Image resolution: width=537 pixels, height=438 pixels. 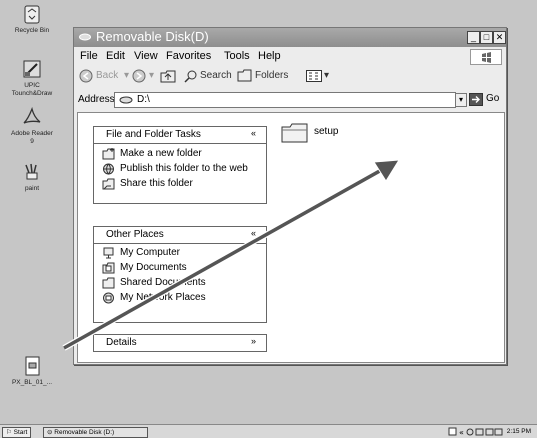 What do you see at coordinates (50, 432) in the screenshot?
I see `drive-icon: ⊝` at bounding box center [50, 432].